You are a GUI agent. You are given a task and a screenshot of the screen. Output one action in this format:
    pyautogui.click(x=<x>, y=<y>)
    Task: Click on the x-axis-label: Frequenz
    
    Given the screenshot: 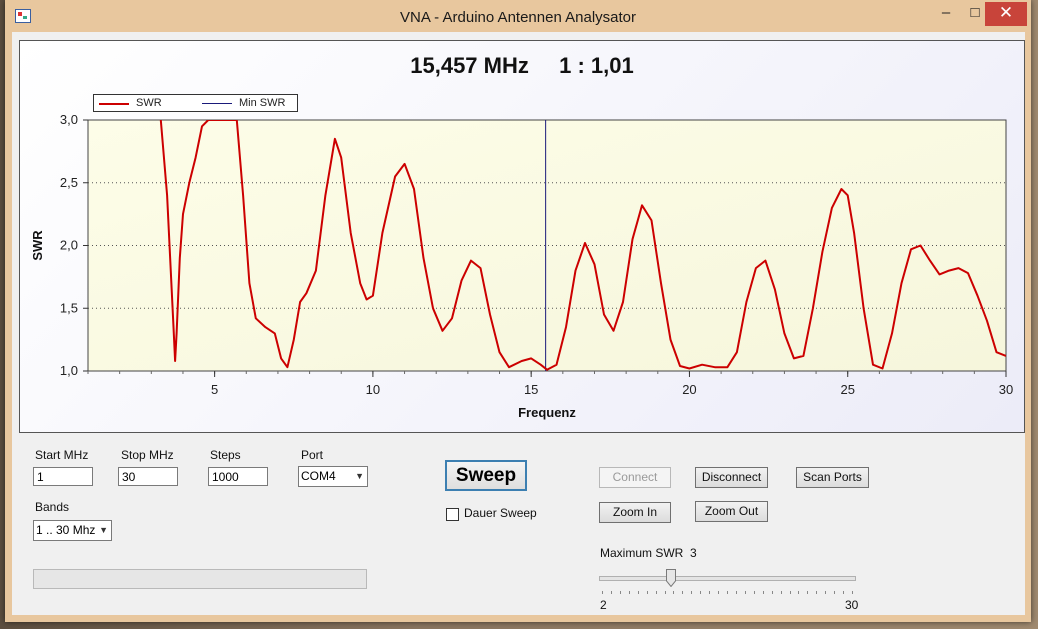 What is the action you would take?
    pyautogui.click(x=547, y=412)
    